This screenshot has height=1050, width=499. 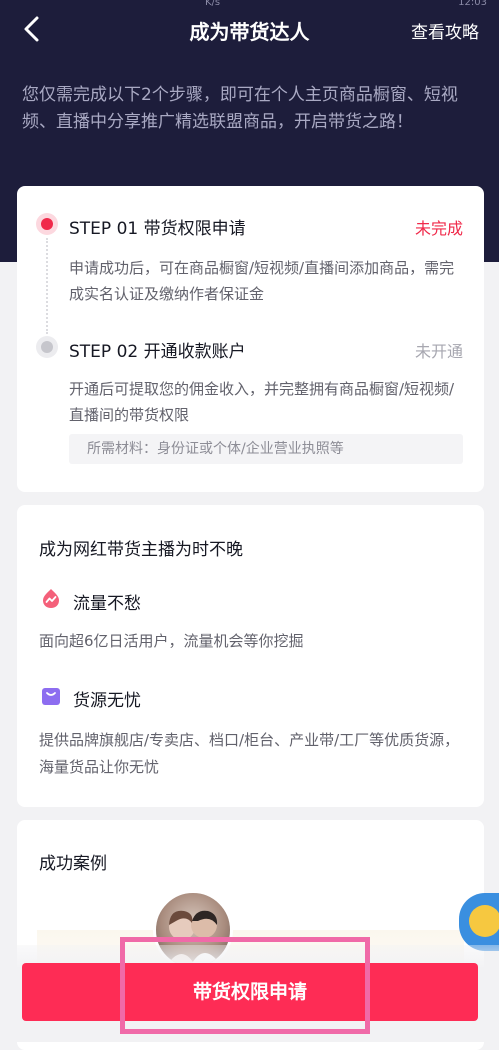 I want to click on step-connector, so click(x=47, y=286).